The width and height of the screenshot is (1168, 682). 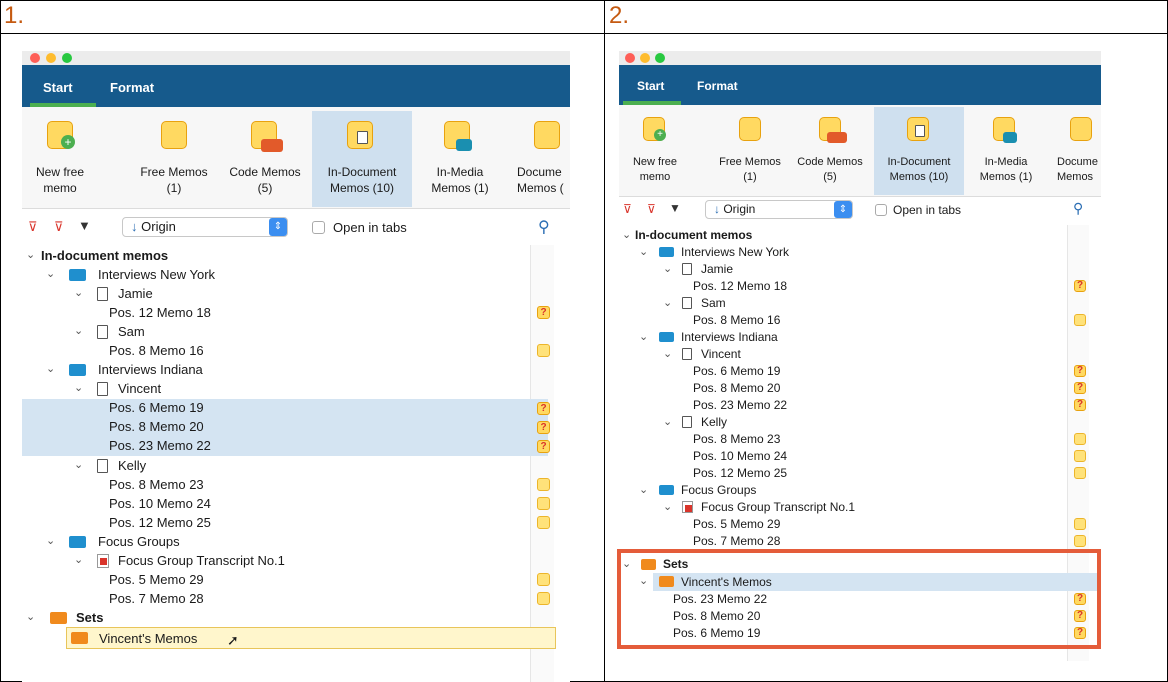 I want to click on document-memos-button: Docume Memos, so click(x=1077, y=151).